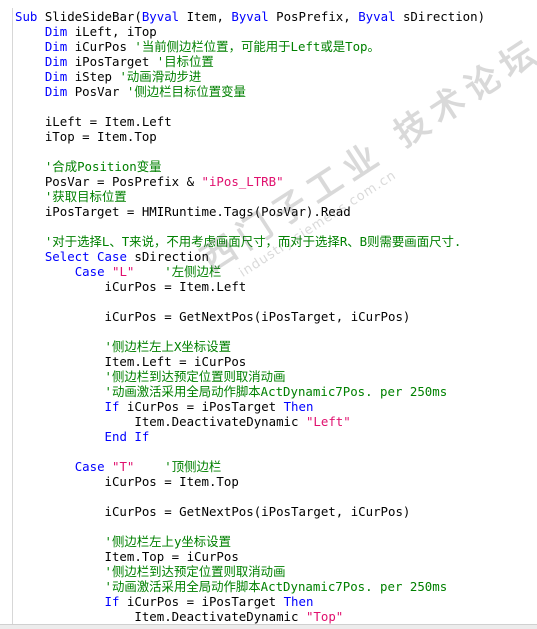 The width and height of the screenshot is (537, 629). Describe the element at coordinates (250, 361) in the screenshot. I see `code-line: Item.Left = iCurPos` at that location.